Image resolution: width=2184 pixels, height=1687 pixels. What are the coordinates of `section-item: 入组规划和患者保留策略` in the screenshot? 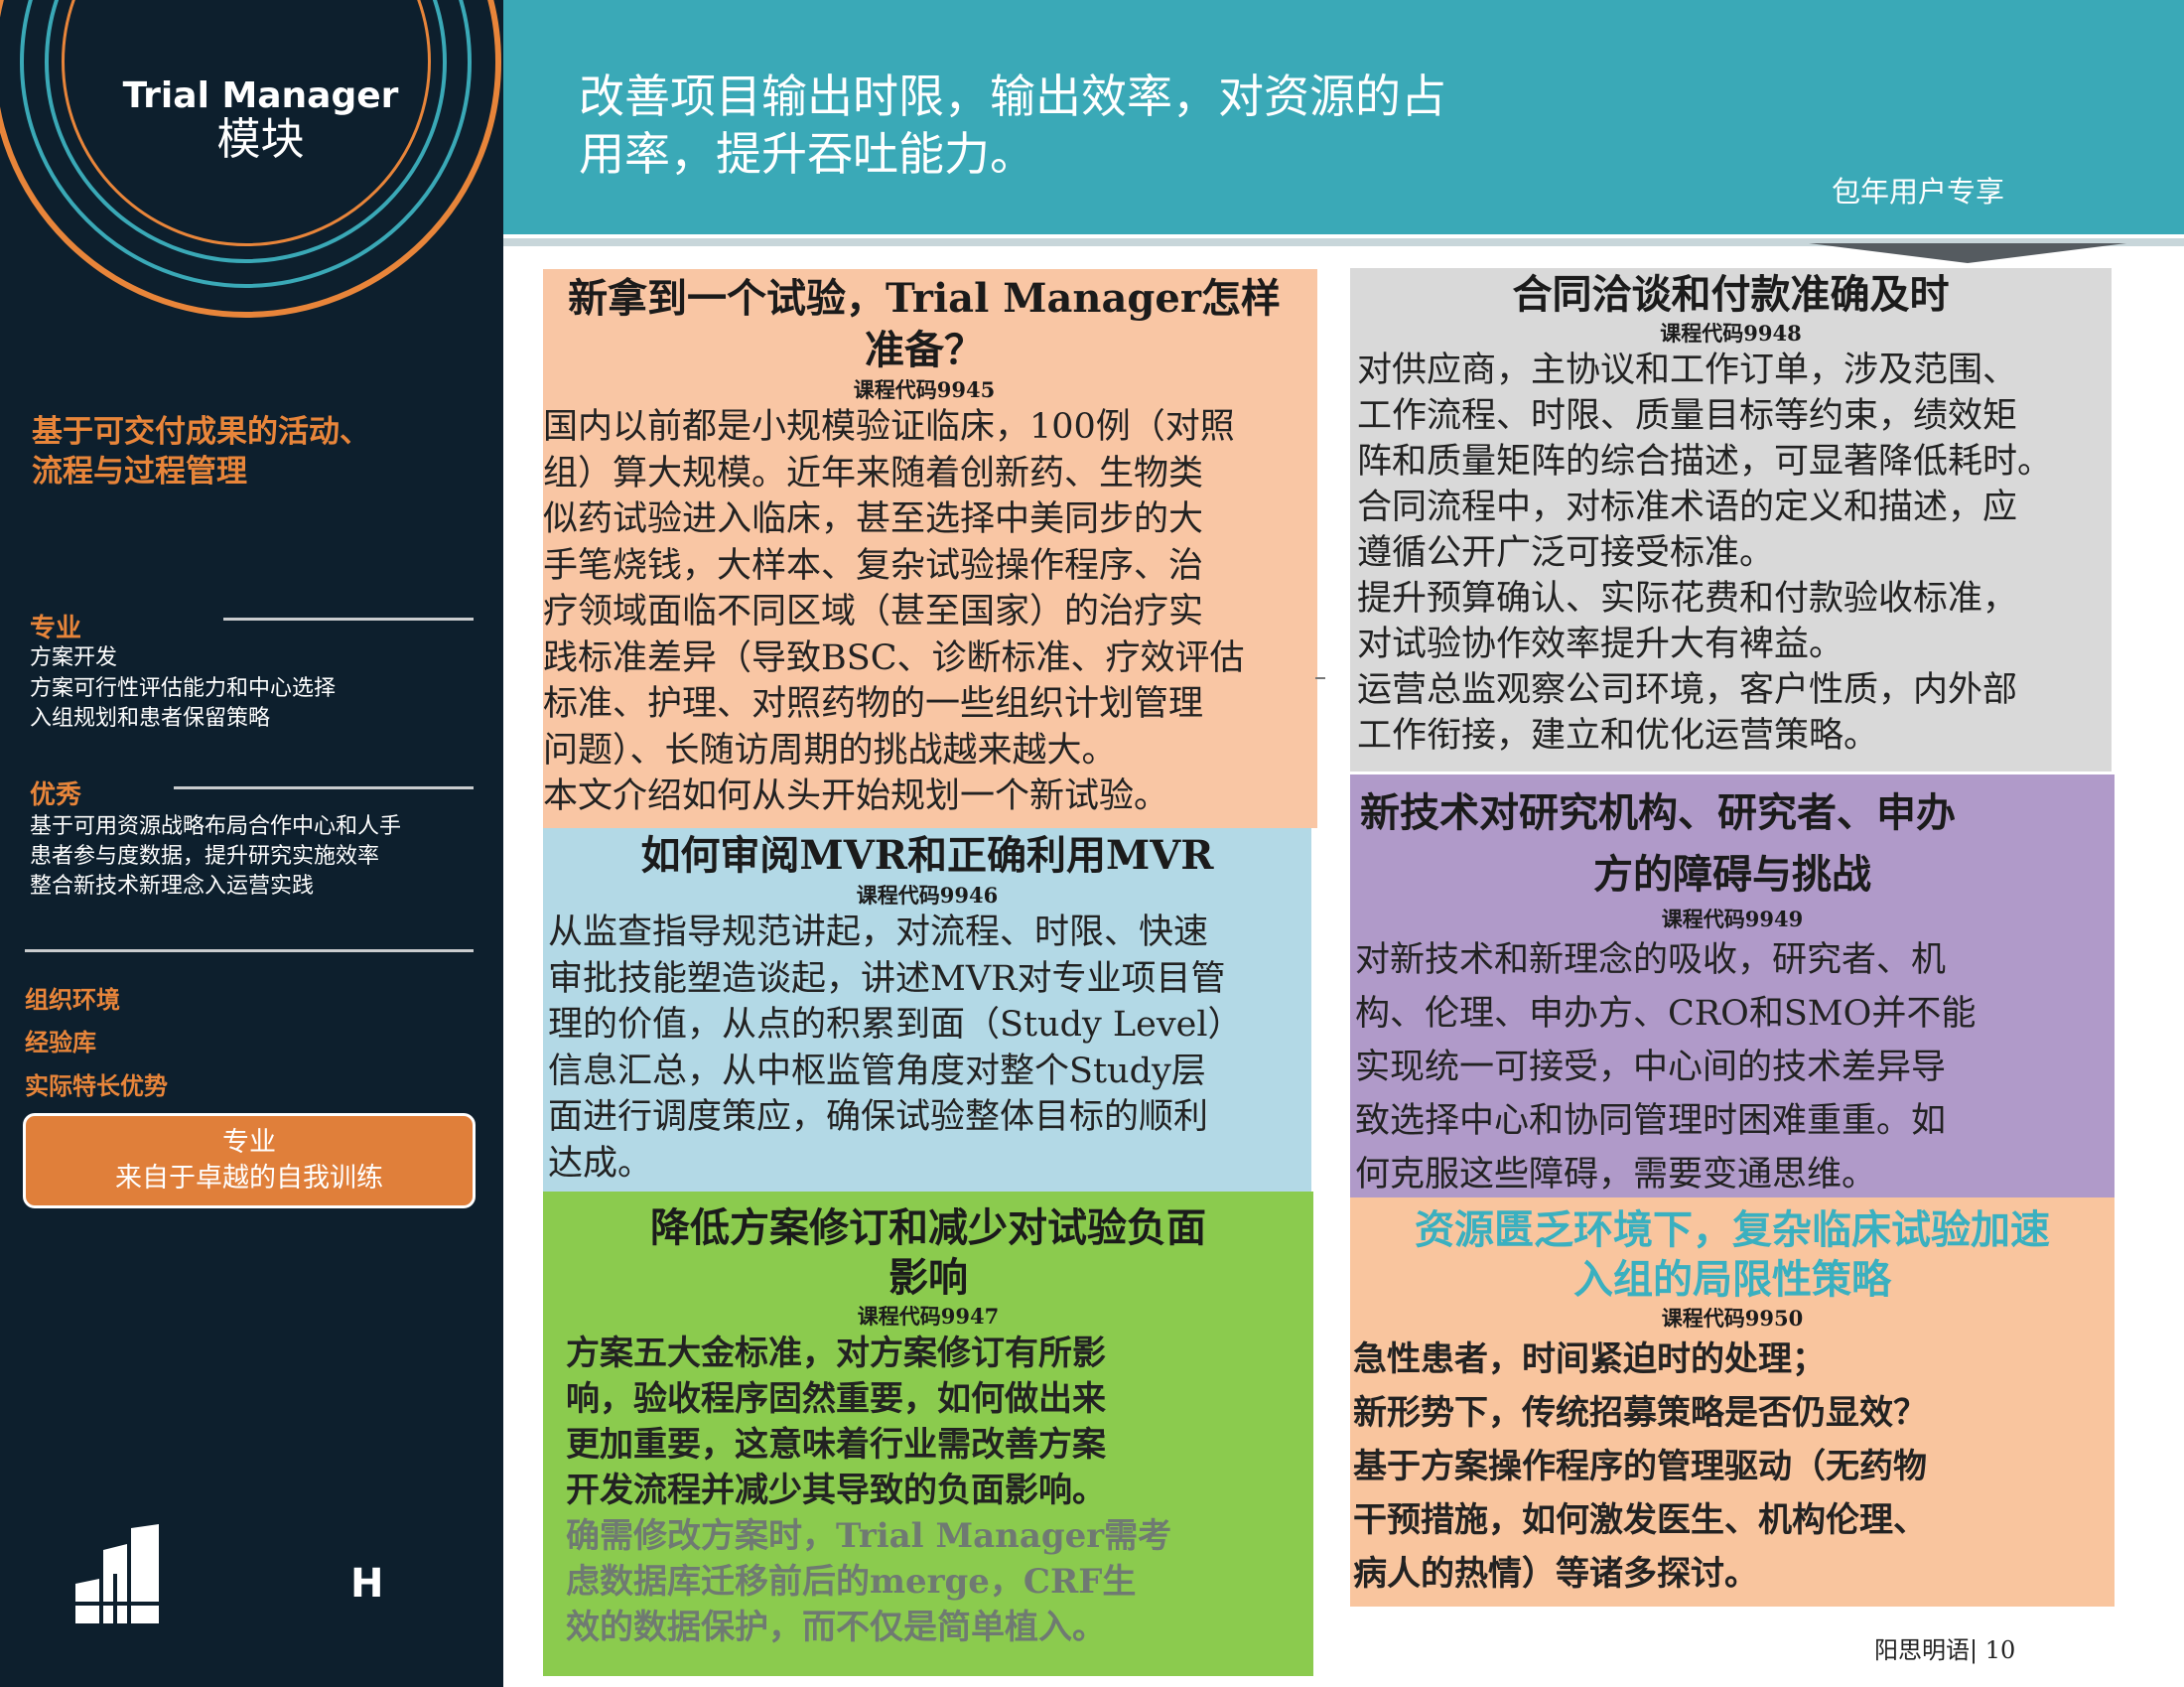 It's located at (150, 718).